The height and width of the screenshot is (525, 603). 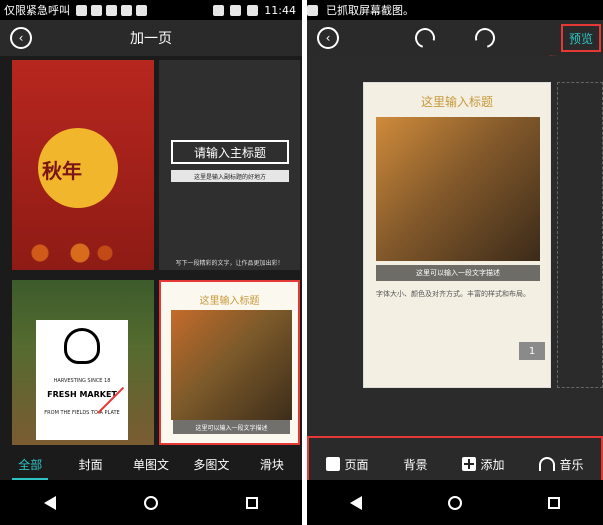 I want to click on page-caption: 这里可以输入一段文字描述, so click(x=458, y=273).